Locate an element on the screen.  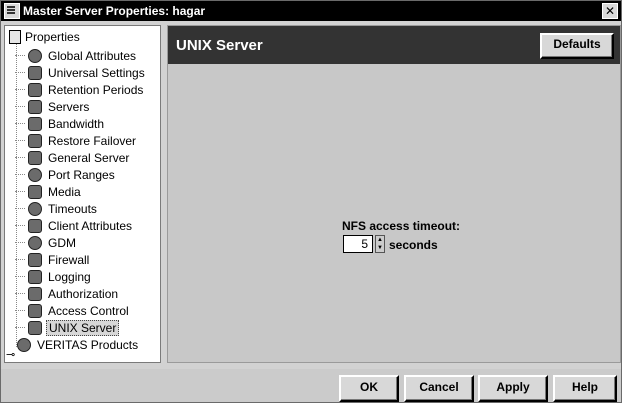
cancel-button: Cancel is located at coordinates (439, 388).